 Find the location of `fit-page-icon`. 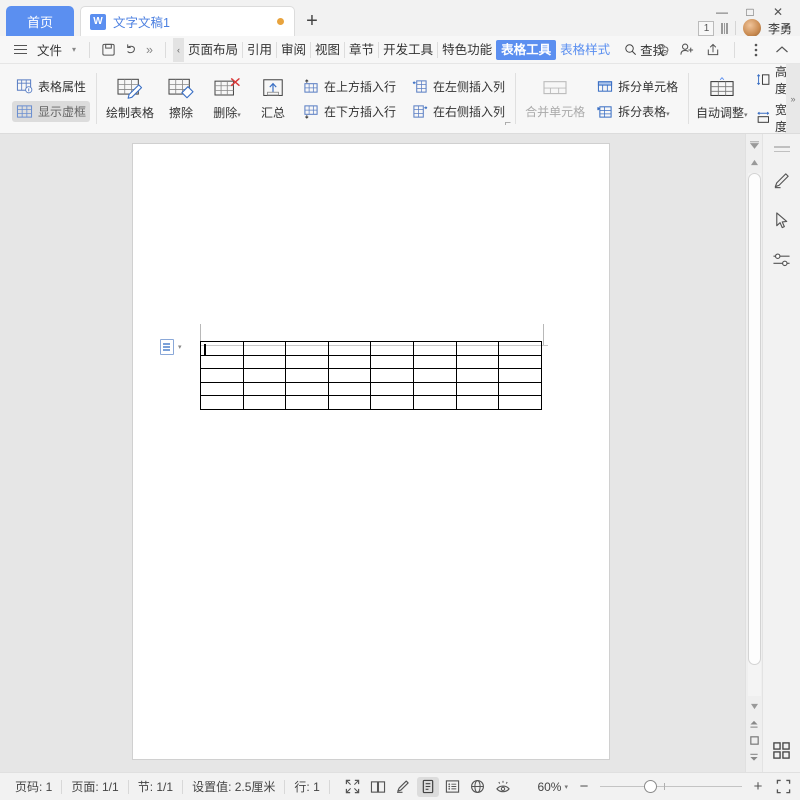

fit-page-icon is located at coordinates (783, 787).